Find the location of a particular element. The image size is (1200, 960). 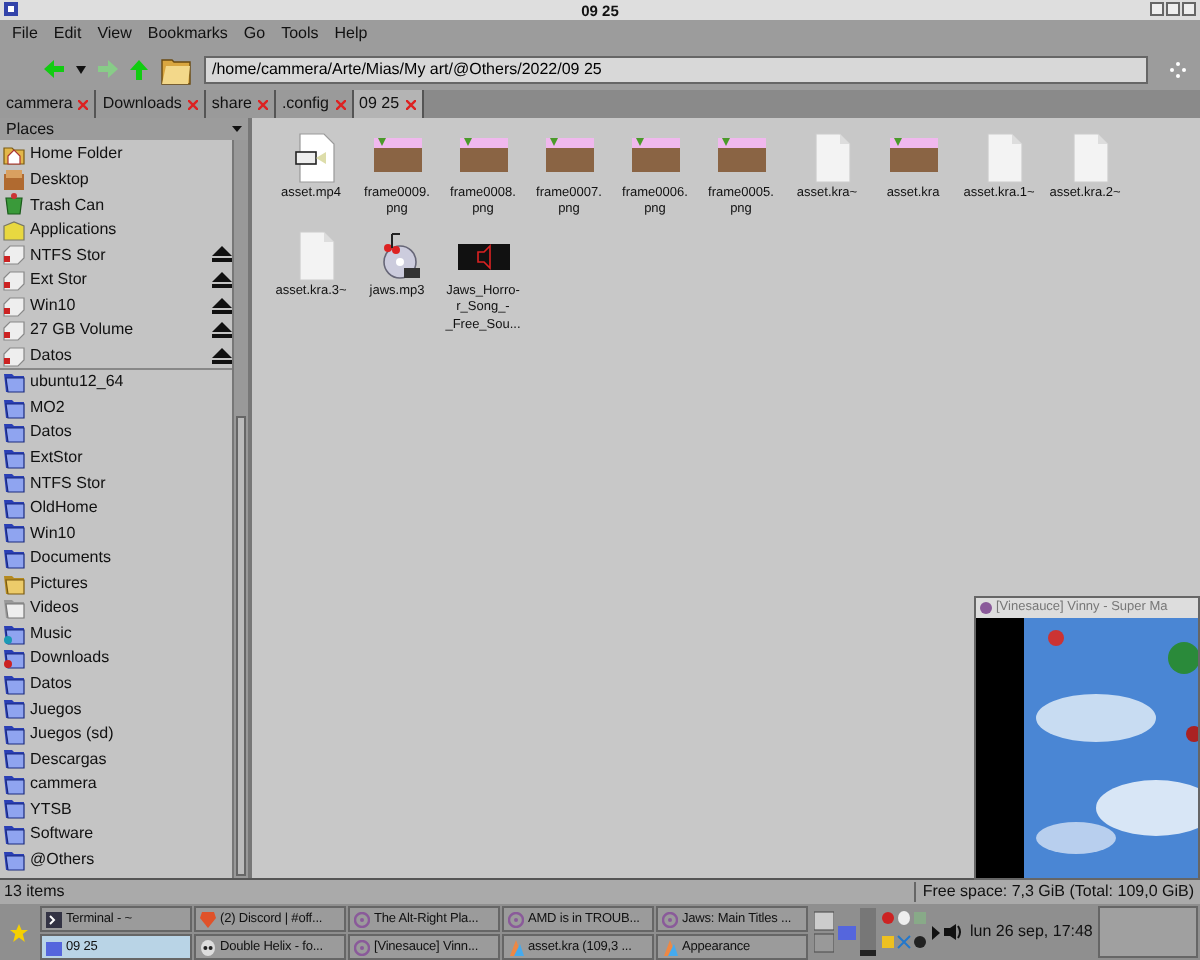

menu-item: Help is located at coordinates (351, 34).